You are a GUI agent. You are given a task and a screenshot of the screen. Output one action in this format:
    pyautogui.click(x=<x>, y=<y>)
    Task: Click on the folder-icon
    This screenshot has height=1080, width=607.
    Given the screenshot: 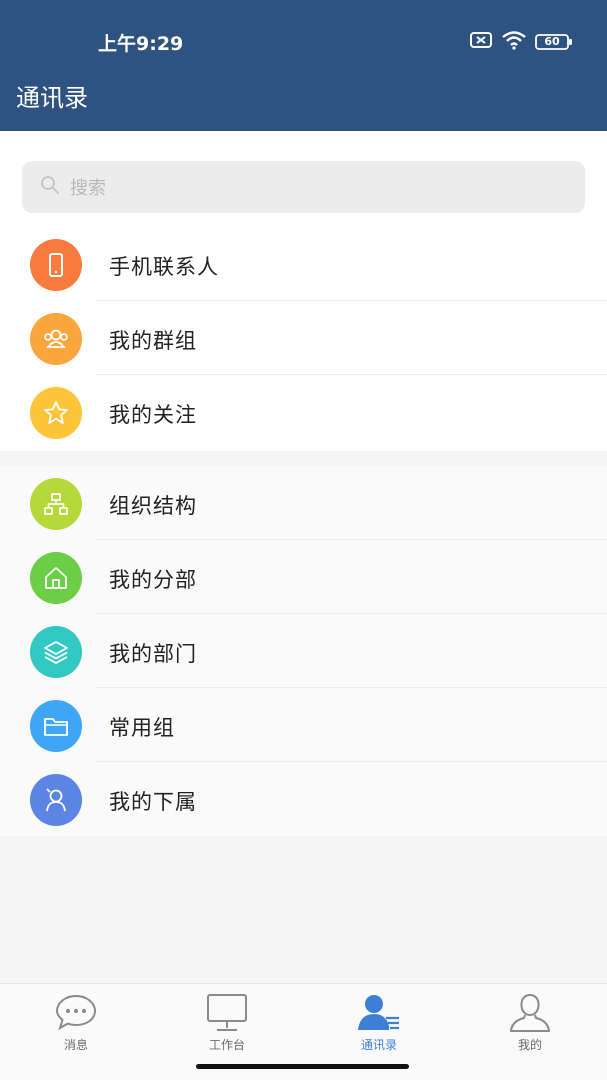 What is the action you would take?
    pyautogui.click(x=56, y=726)
    